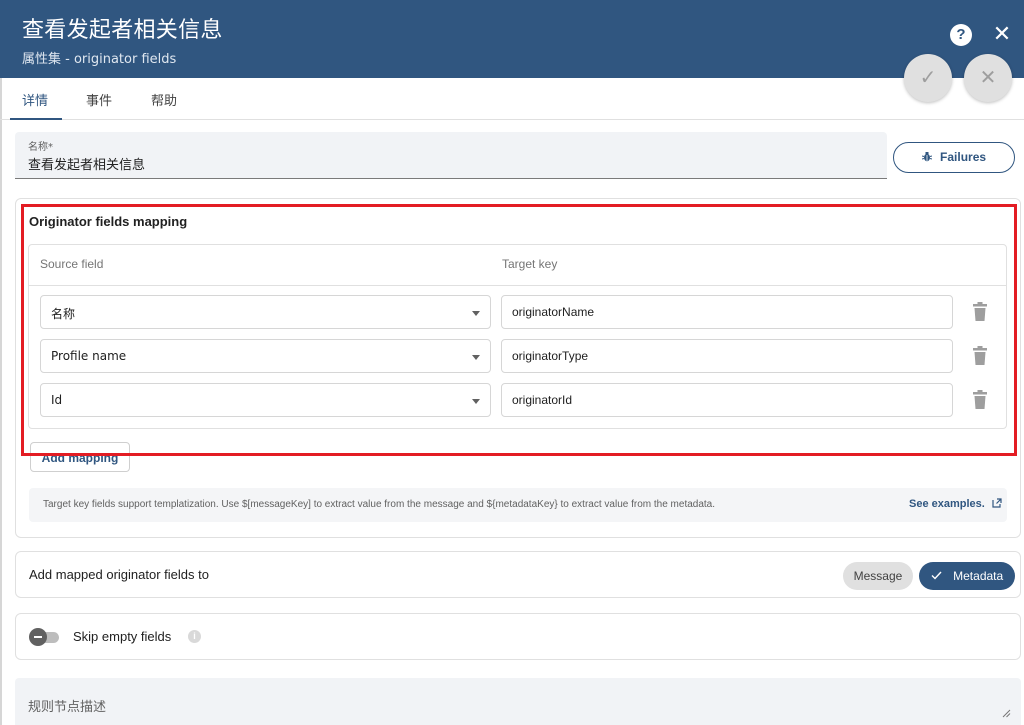 This screenshot has width=1024, height=725. What do you see at coordinates (86, 163) in the screenshot?
I see `name-field-value: 查看发起者相关信息` at bounding box center [86, 163].